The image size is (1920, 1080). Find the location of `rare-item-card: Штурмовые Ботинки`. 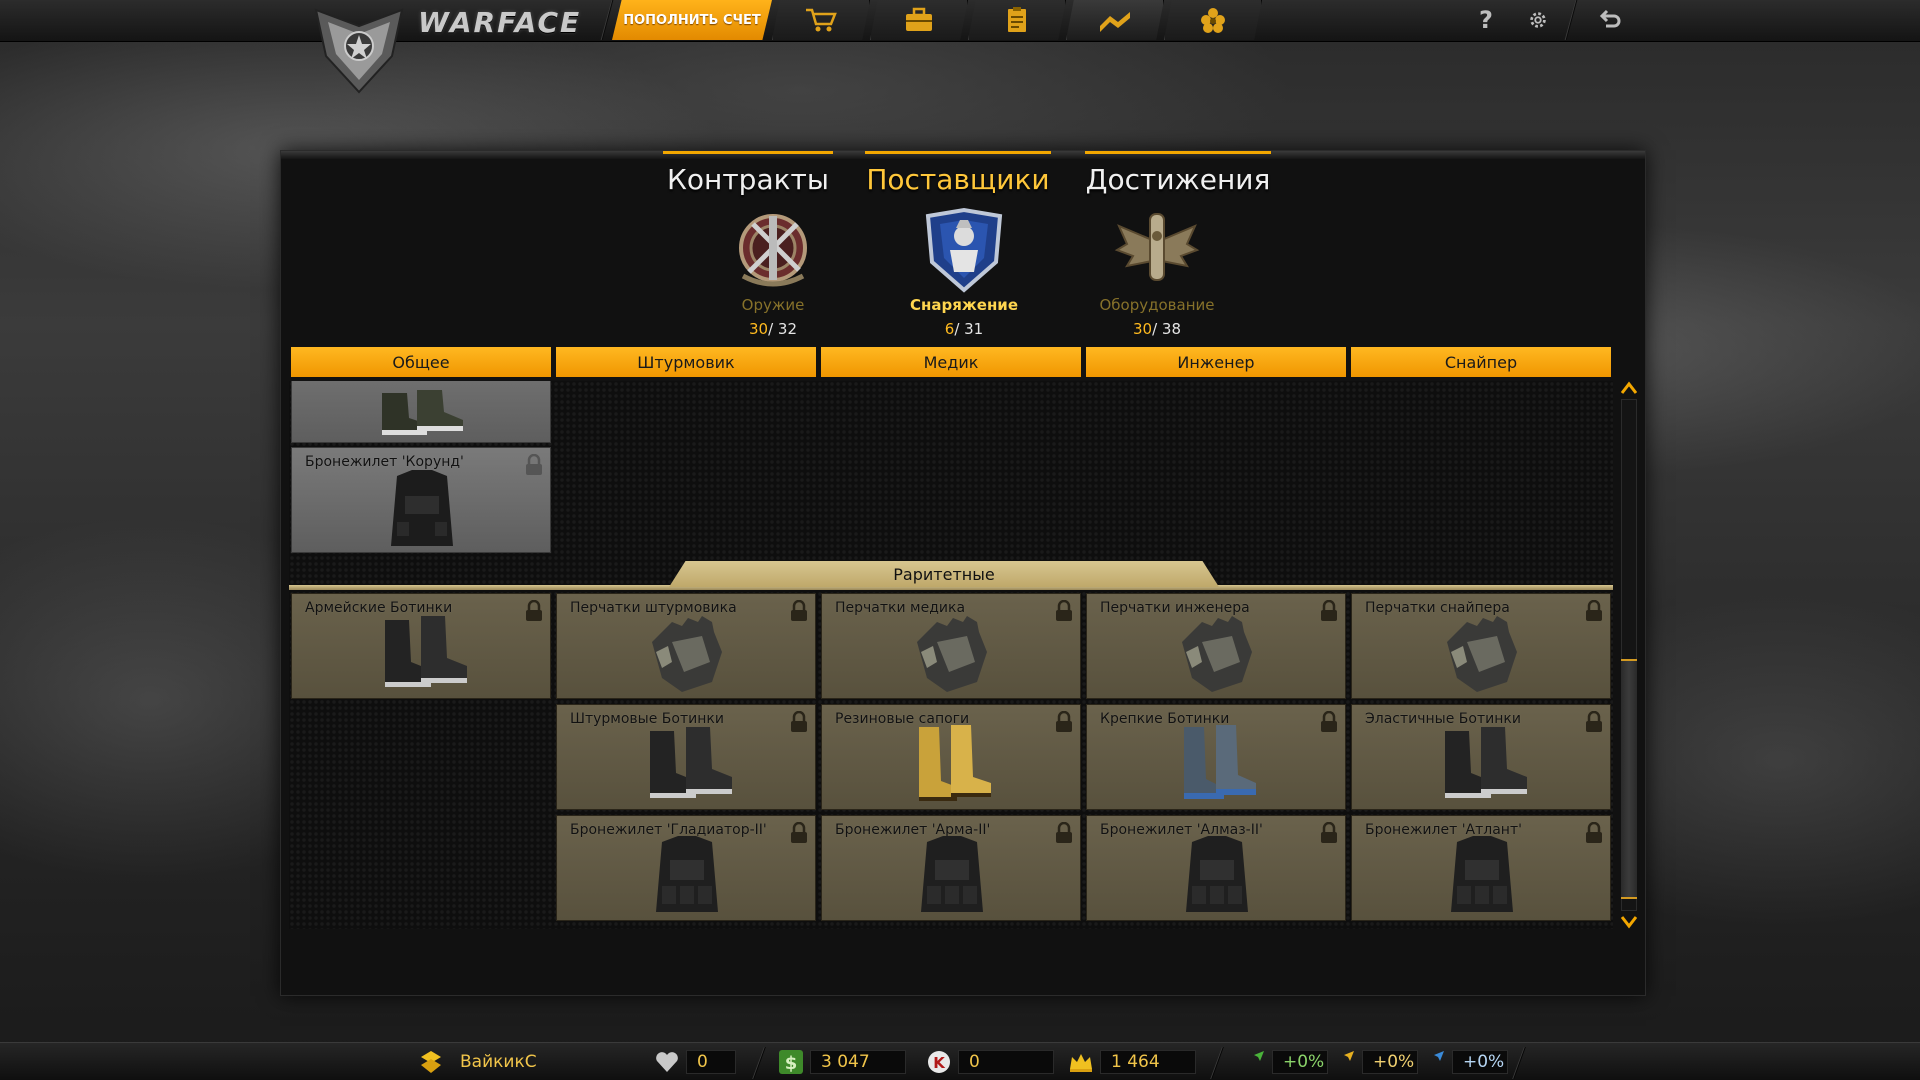

rare-item-card: Штурмовые Ботинки is located at coordinates (686, 757).